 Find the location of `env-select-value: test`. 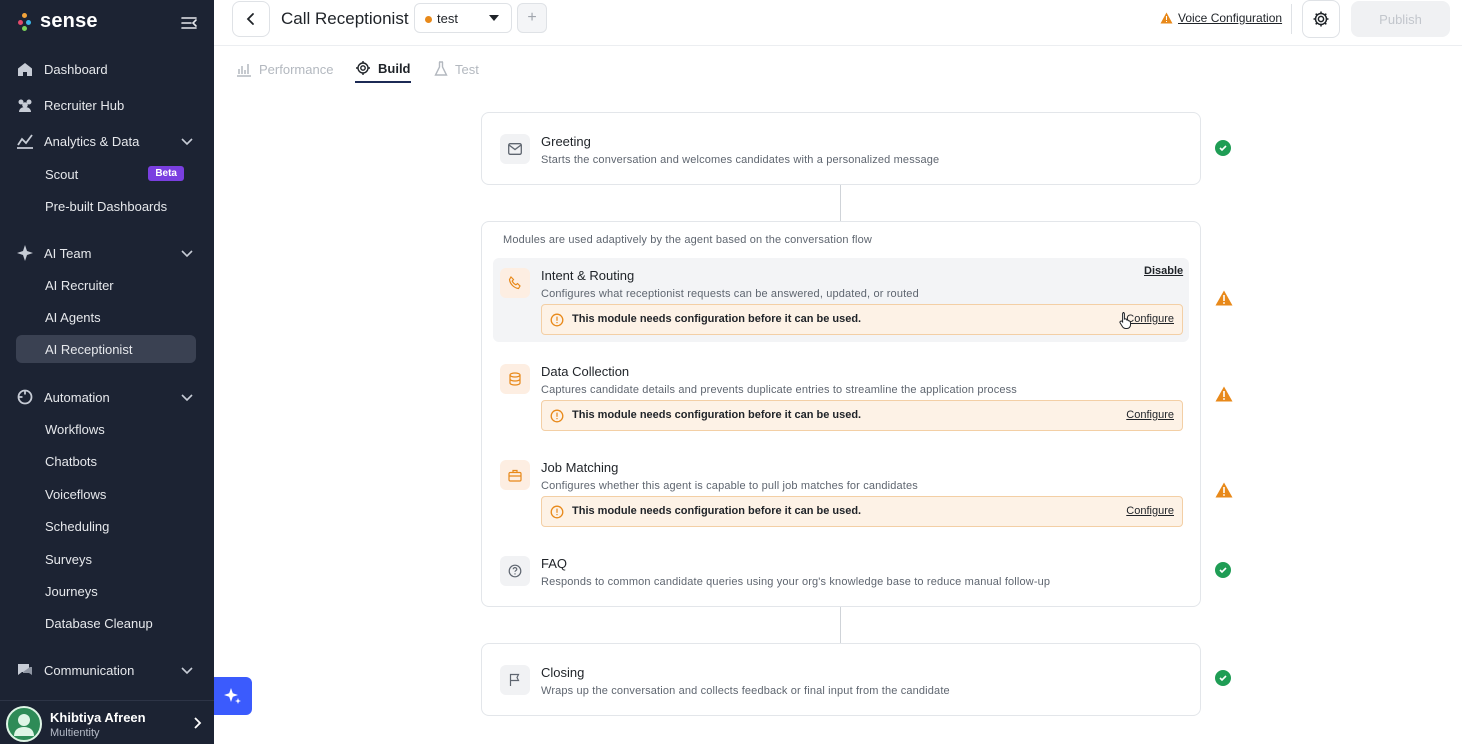

env-select-value: test is located at coordinates (447, 18).